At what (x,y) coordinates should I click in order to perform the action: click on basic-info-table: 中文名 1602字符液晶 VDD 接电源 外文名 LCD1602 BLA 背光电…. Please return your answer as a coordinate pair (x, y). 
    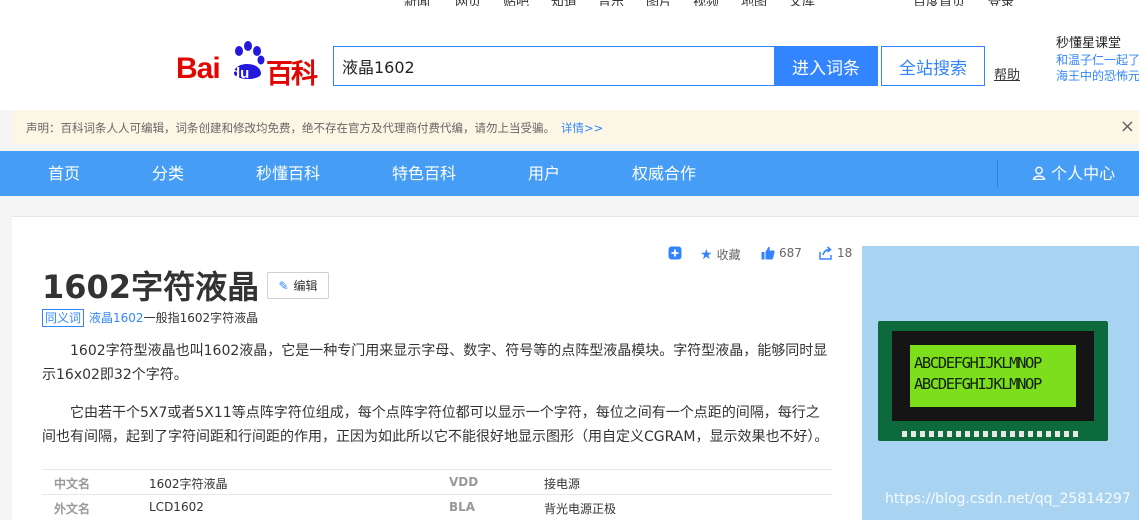
    Looking at the image, I should click on (437, 494).